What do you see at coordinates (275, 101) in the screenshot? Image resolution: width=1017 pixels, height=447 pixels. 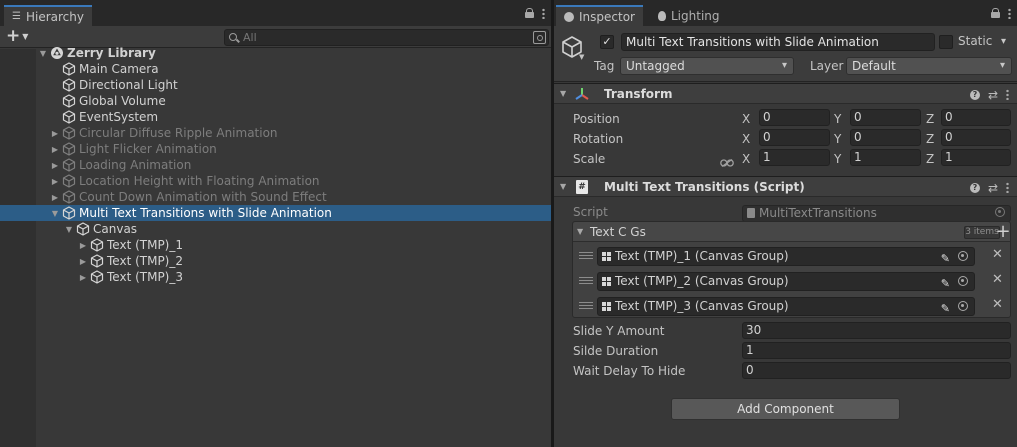 I see `hierarchy-item: Global Volume` at bounding box center [275, 101].